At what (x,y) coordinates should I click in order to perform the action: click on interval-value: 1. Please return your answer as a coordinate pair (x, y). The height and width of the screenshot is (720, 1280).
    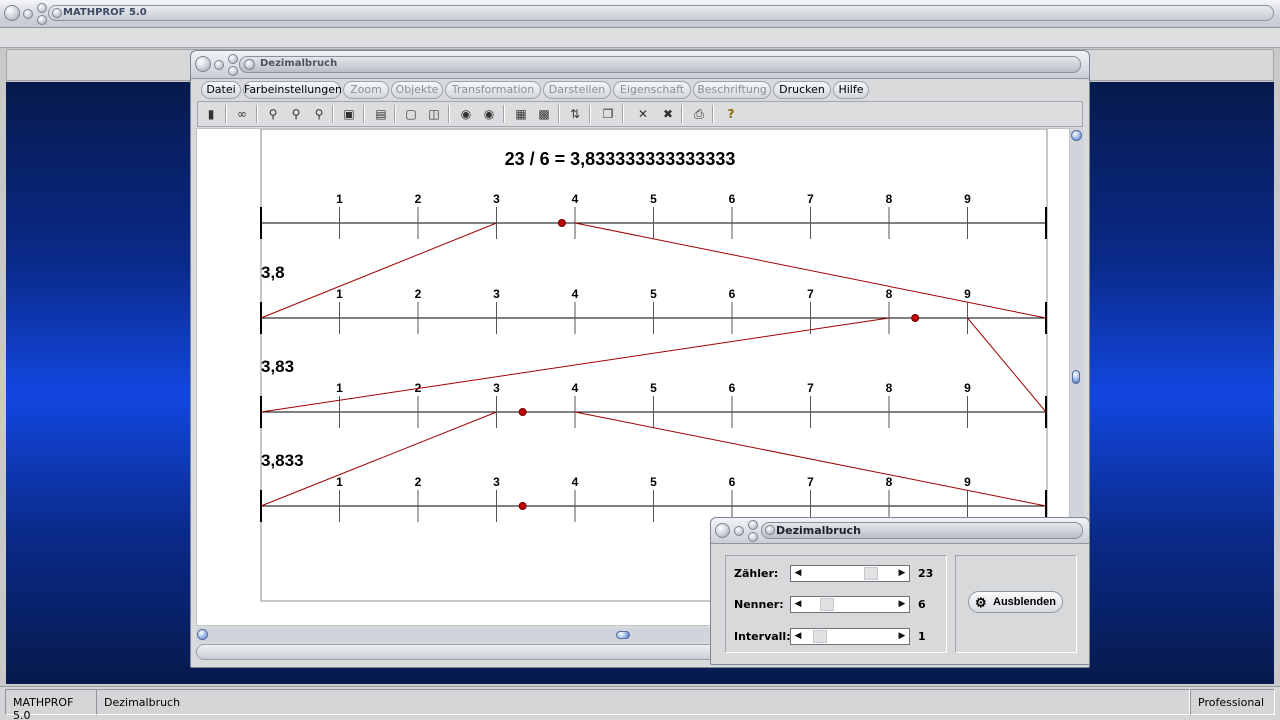
    Looking at the image, I should click on (922, 636).